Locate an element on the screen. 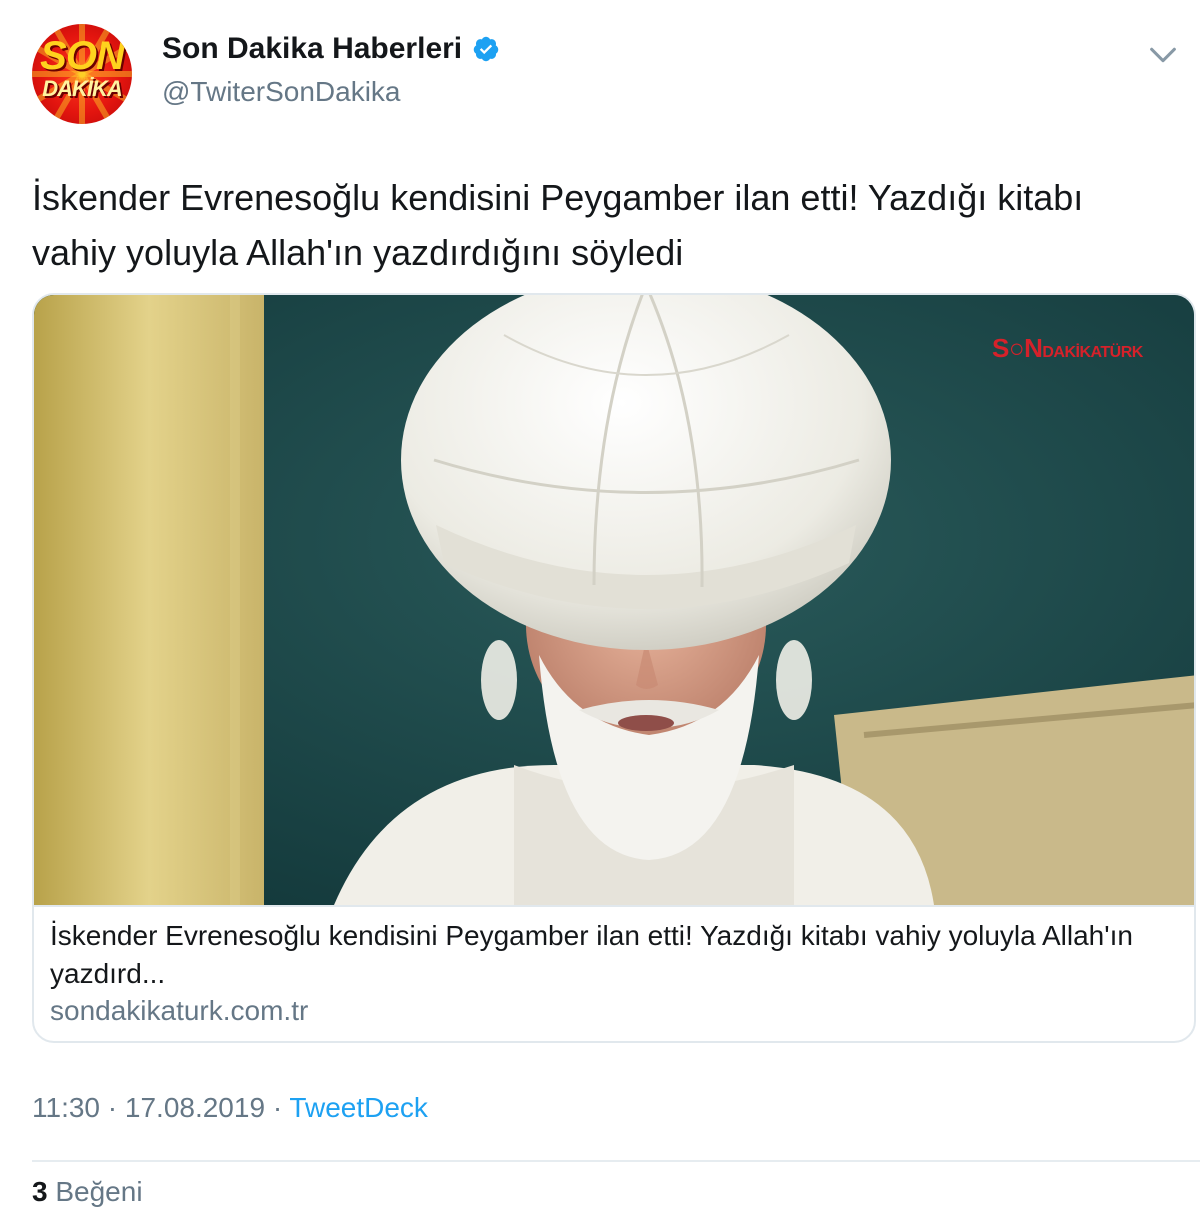 The image size is (1200, 1208). likes-stat: 3 Beğeni is located at coordinates (87, 1192).